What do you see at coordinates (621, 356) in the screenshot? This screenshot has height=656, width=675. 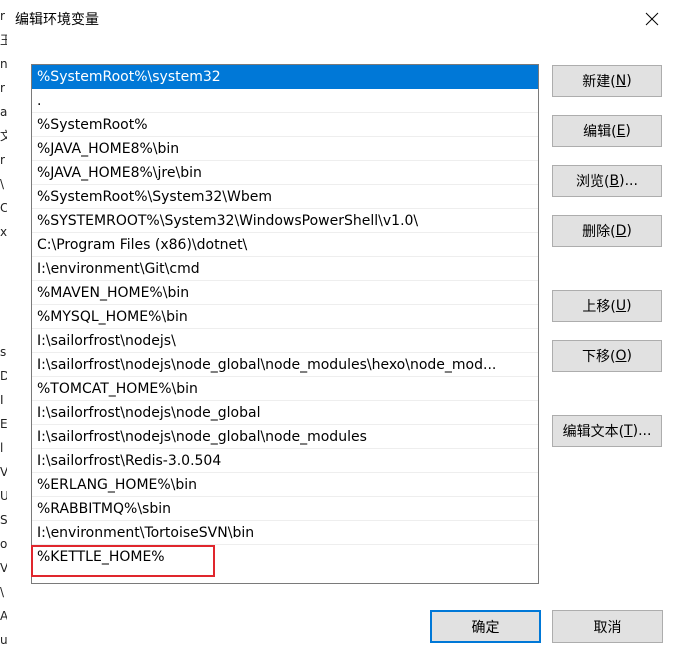 I see `move-down-button-accesskey: O` at bounding box center [621, 356].